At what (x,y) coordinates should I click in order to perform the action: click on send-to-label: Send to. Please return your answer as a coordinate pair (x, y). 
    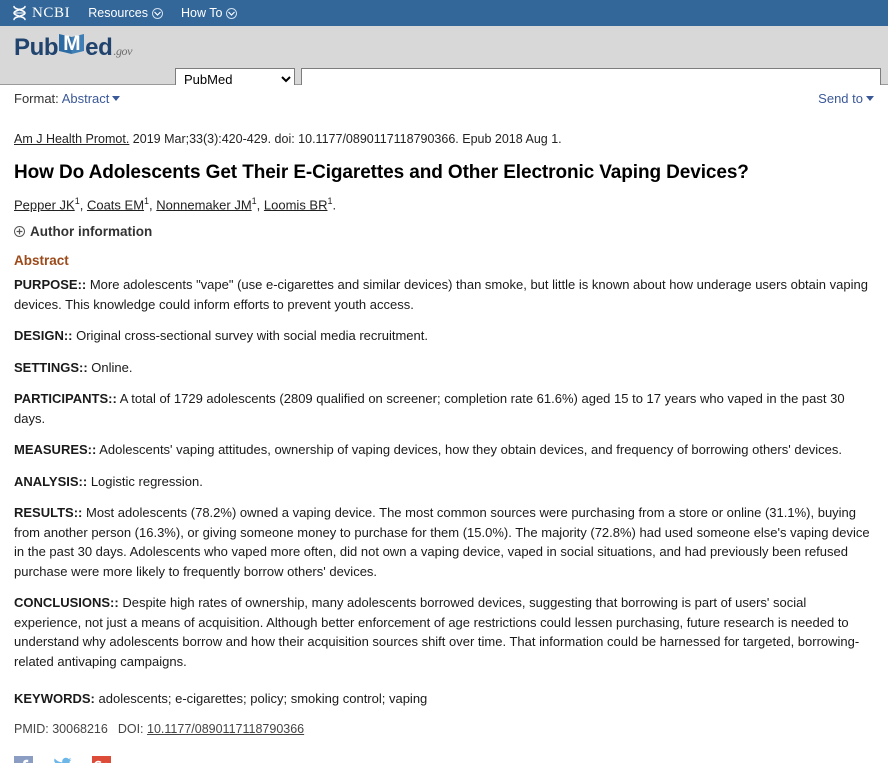
    Looking at the image, I should click on (840, 98).